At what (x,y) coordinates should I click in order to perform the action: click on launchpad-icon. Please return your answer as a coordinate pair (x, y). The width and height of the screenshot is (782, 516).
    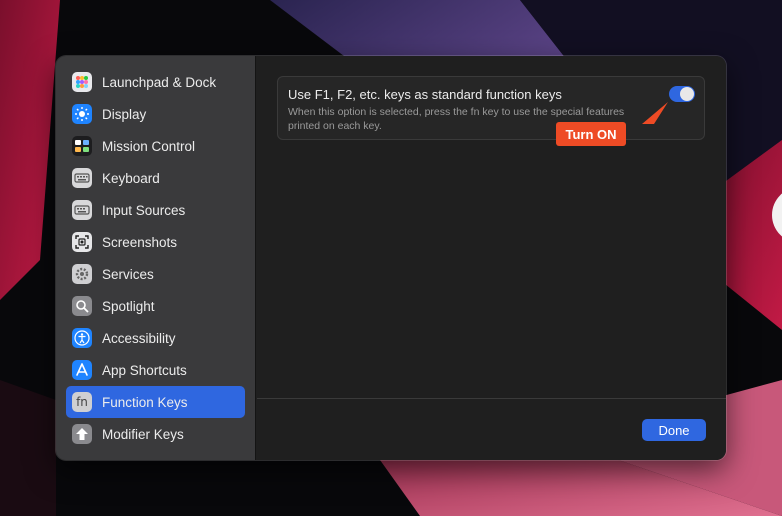
    Looking at the image, I should click on (82, 82).